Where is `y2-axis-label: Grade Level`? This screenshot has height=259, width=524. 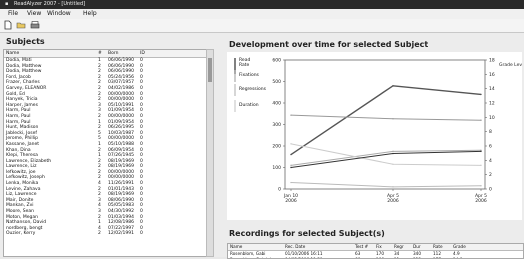 y2-axis-label: Grade Level is located at coordinates (510, 65).